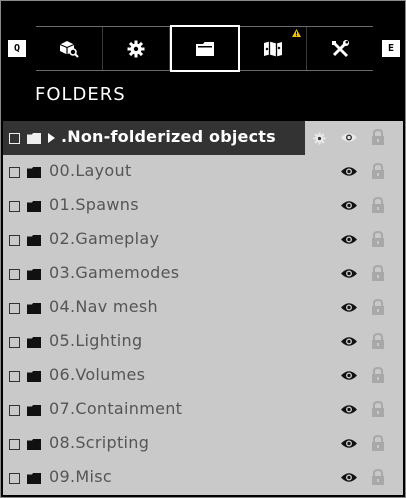 This screenshot has height=498, width=406. I want to click on map-icon, so click(273, 48).